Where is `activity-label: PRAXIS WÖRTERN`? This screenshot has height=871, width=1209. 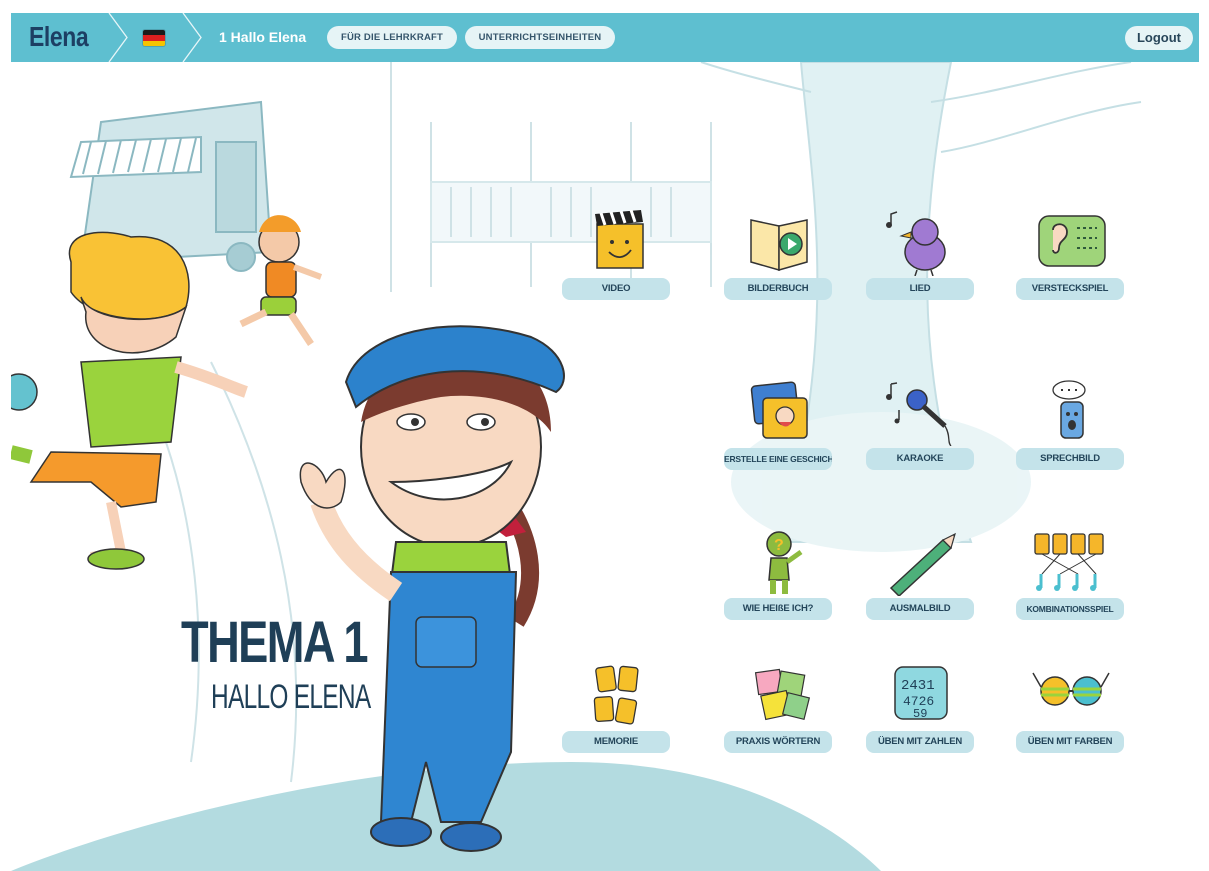
activity-label: PRAXIS WÖRTERN is located at coordinates (778, 742).